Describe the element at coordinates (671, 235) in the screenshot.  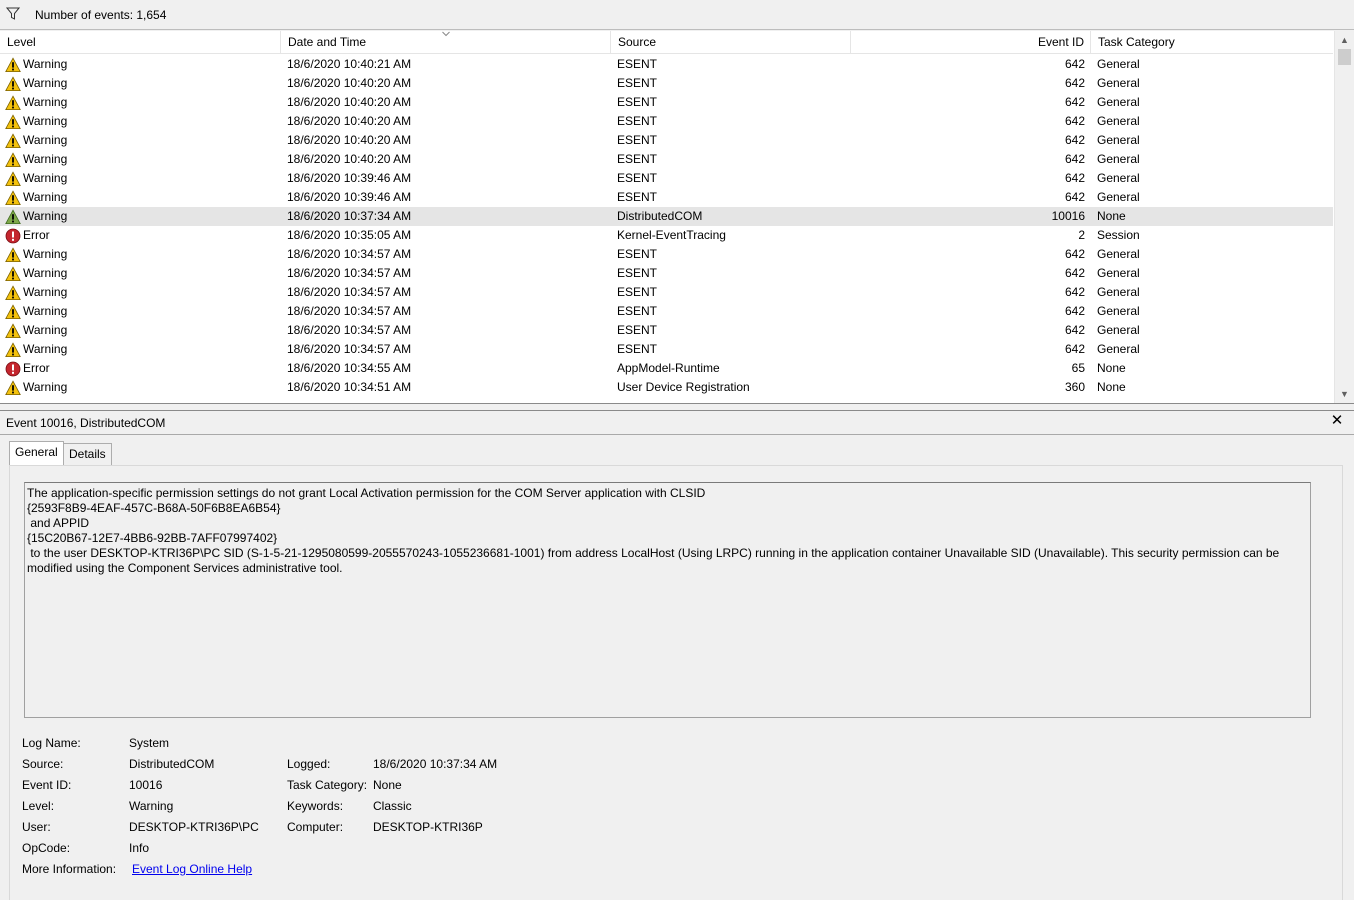
I see `cell-source: Kernel-EventTracing` at that location.